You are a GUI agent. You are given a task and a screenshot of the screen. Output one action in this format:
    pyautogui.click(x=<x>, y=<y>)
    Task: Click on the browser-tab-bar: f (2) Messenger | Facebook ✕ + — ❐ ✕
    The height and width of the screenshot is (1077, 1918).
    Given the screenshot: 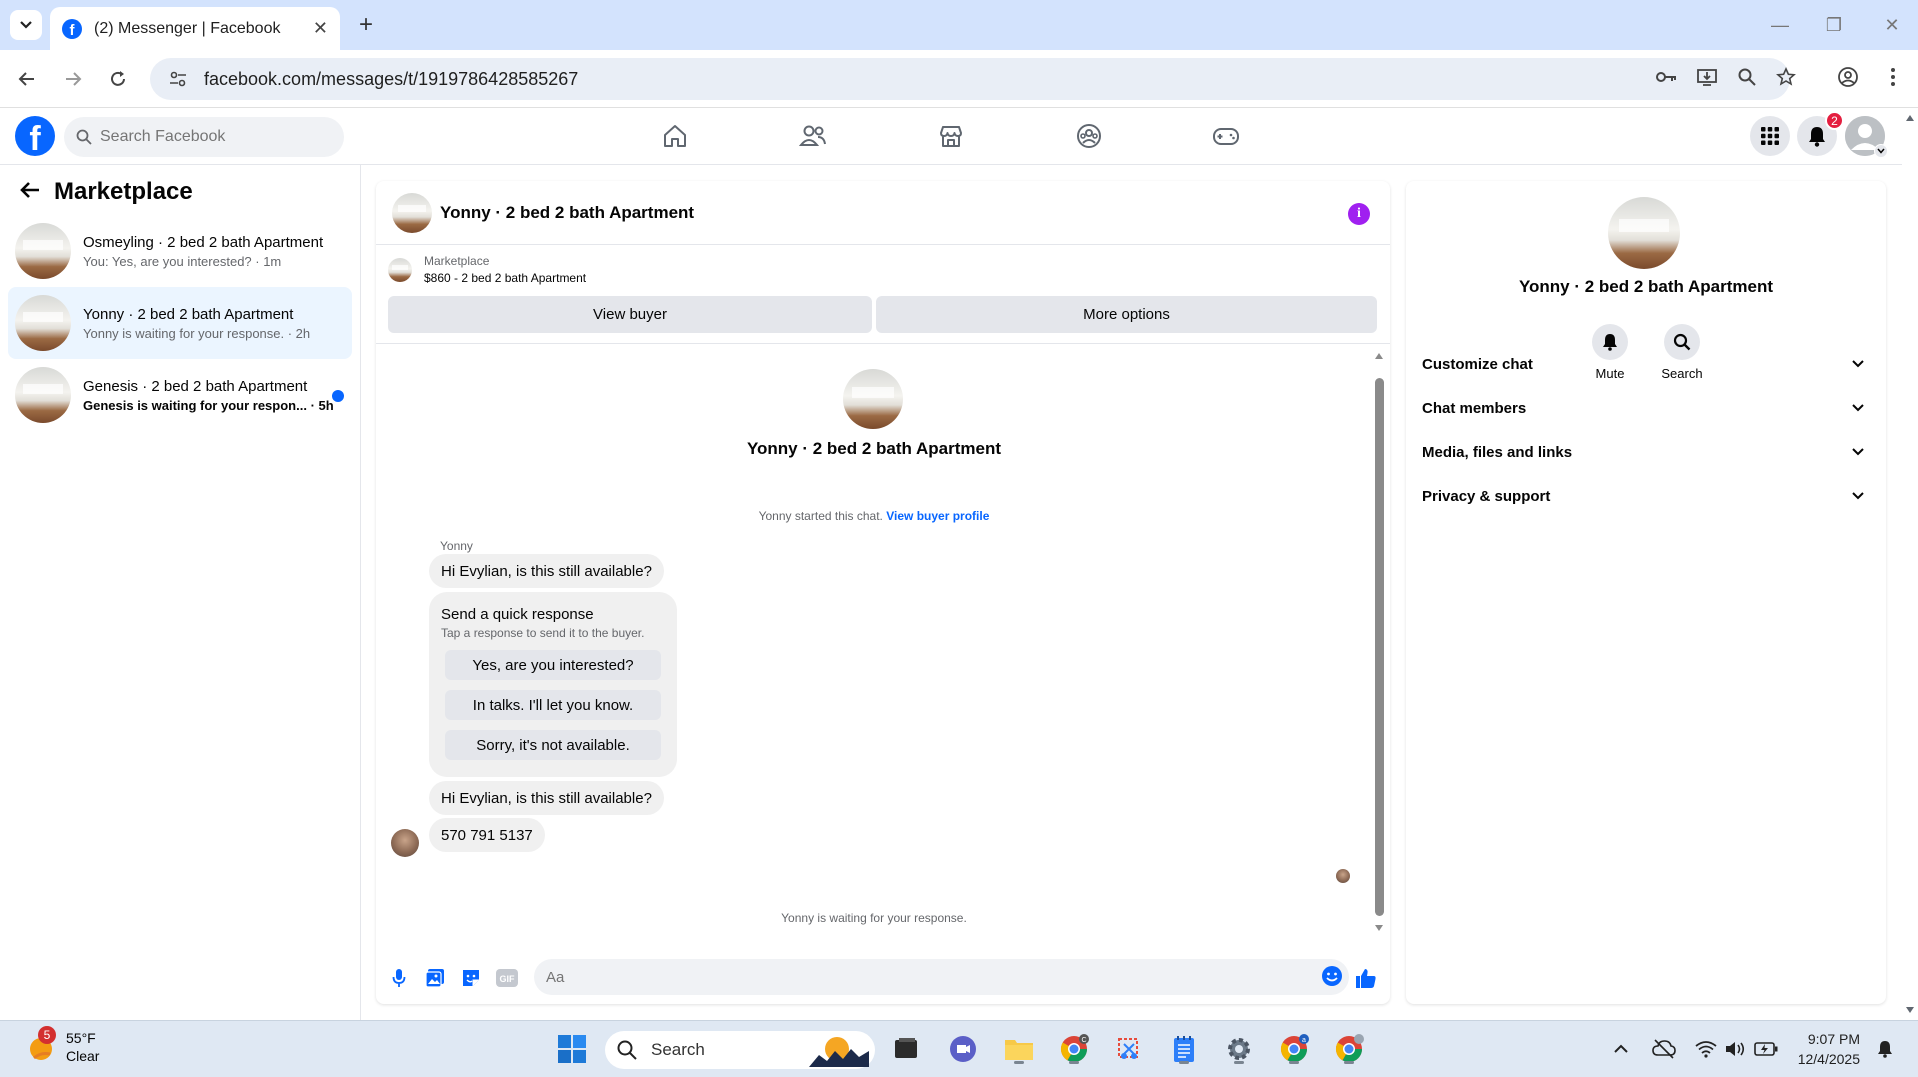 What is the action you would take?
    pyautogui.click(x=959, y=25)
    